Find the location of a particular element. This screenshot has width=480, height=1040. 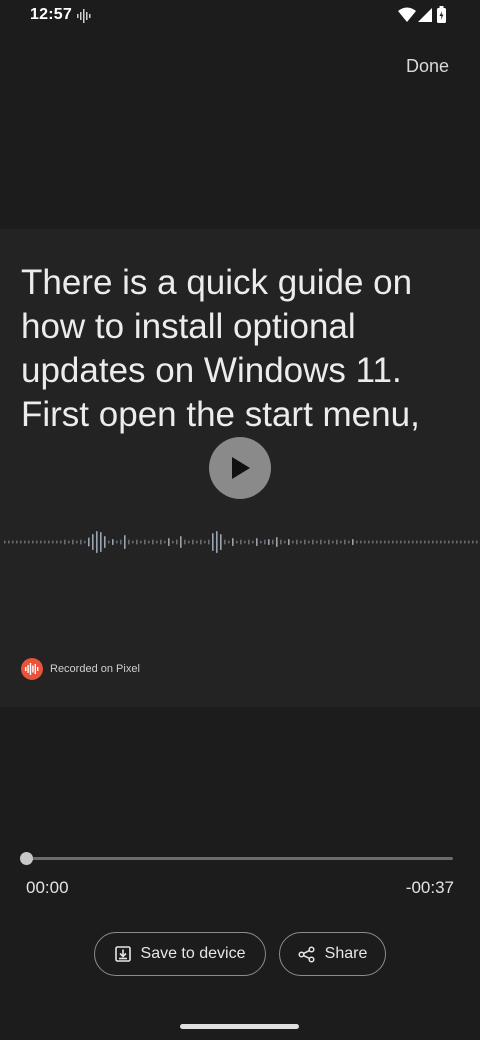

status-time: 12:57 is located at coordinates (51, 14).